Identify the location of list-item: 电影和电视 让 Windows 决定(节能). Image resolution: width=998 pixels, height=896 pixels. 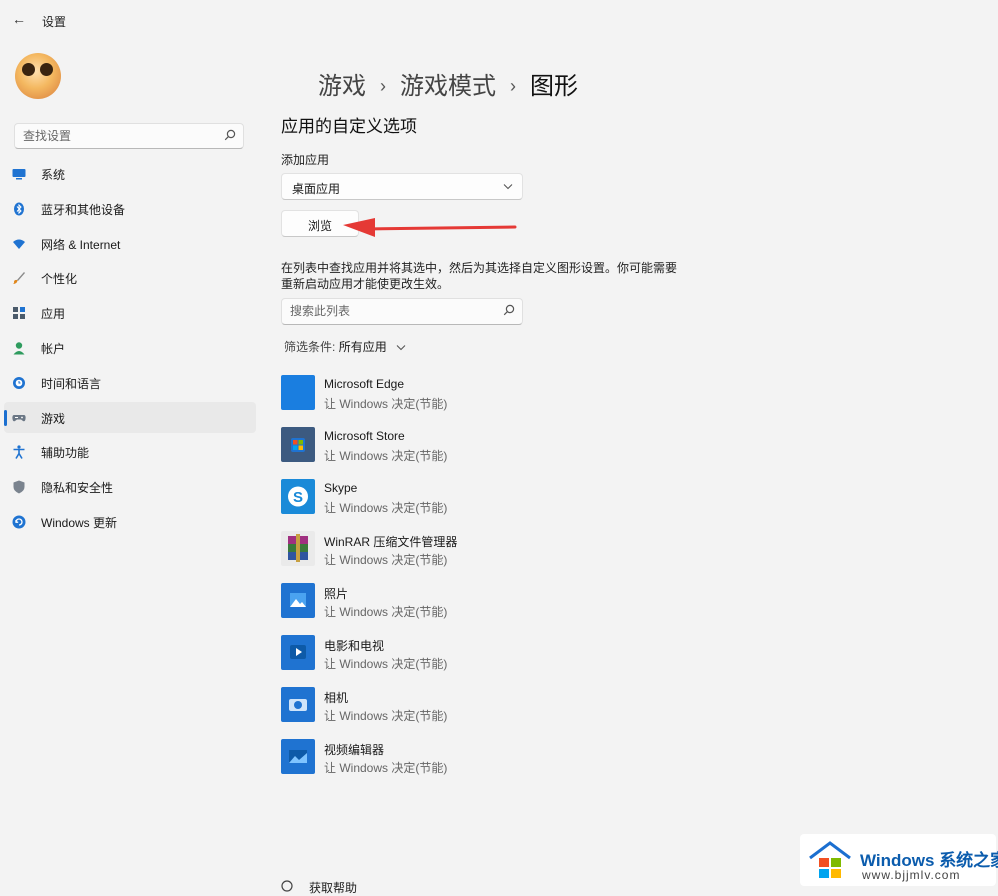
(531, 660).